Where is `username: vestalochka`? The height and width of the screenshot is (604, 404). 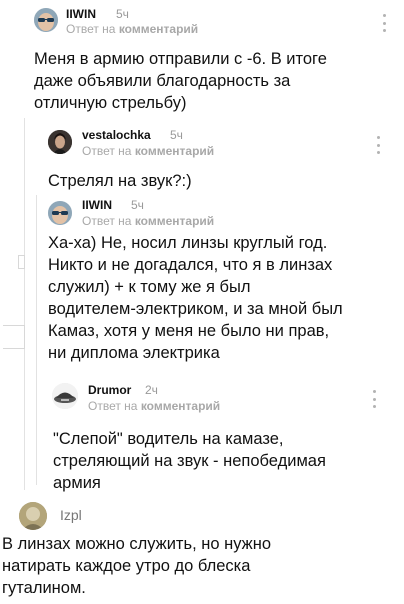
username: vestalochka is located at coordinates (116, 135).